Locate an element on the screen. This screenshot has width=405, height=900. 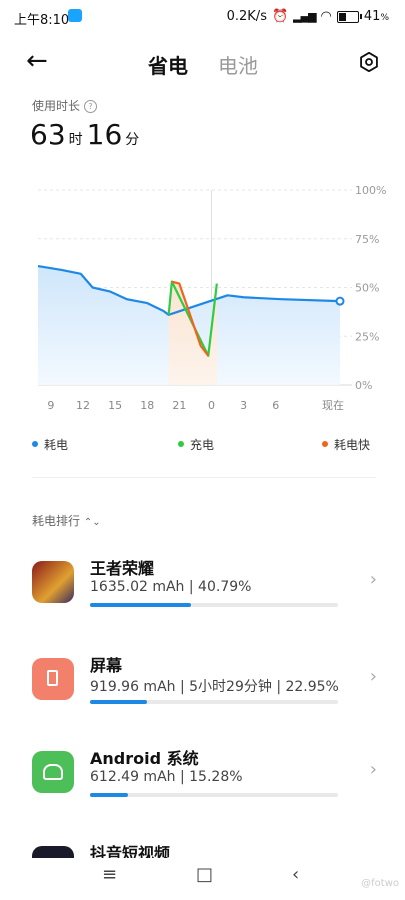
y-tick-label: 50% is located at coordinates (367, 288).